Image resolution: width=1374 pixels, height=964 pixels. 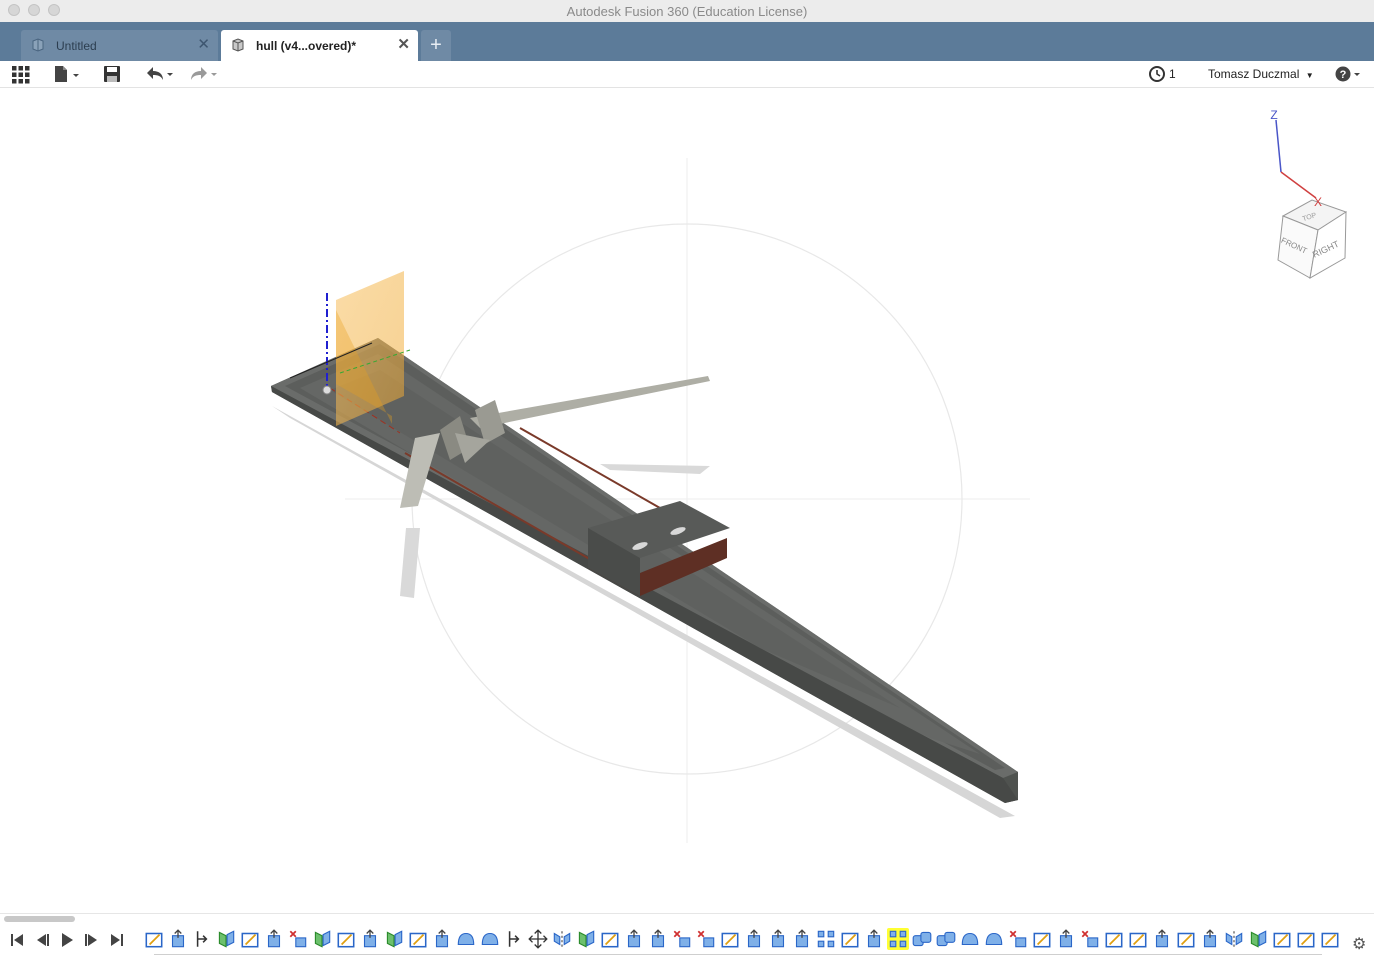 What do you see at coordinates (119, 45) in the screenshot?
I see `tab-untitled: Untitled ✕` at bounding box center [119, 45].